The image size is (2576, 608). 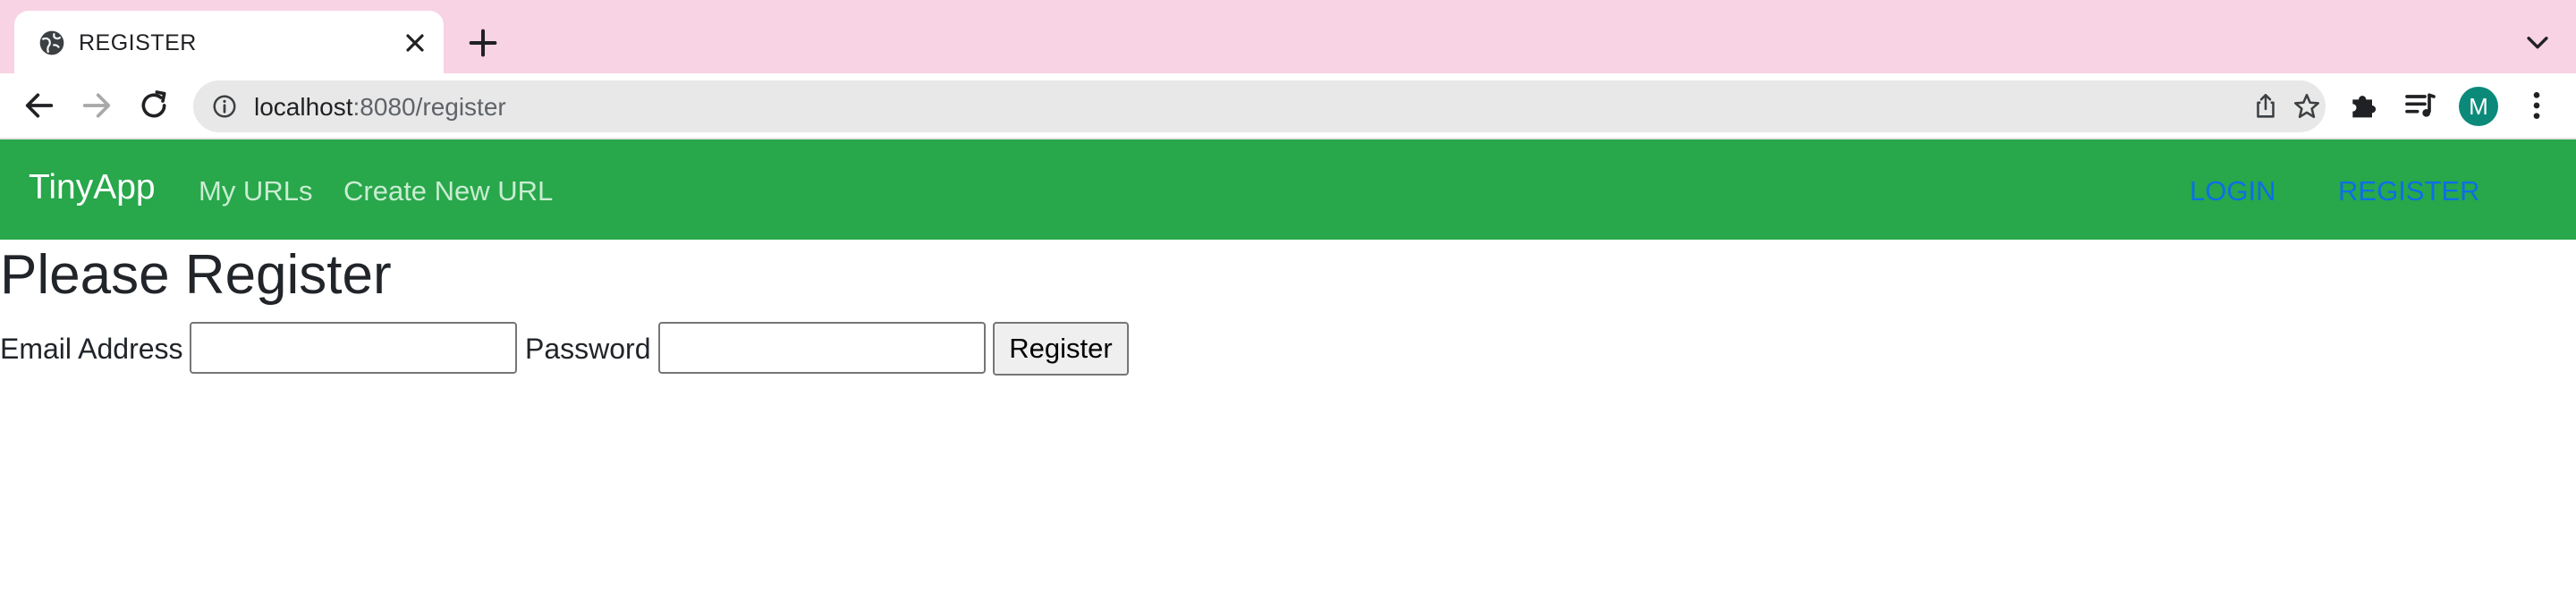 I want to click on browser-tab-strip: REGISTER, so click(x=1288, y=36).